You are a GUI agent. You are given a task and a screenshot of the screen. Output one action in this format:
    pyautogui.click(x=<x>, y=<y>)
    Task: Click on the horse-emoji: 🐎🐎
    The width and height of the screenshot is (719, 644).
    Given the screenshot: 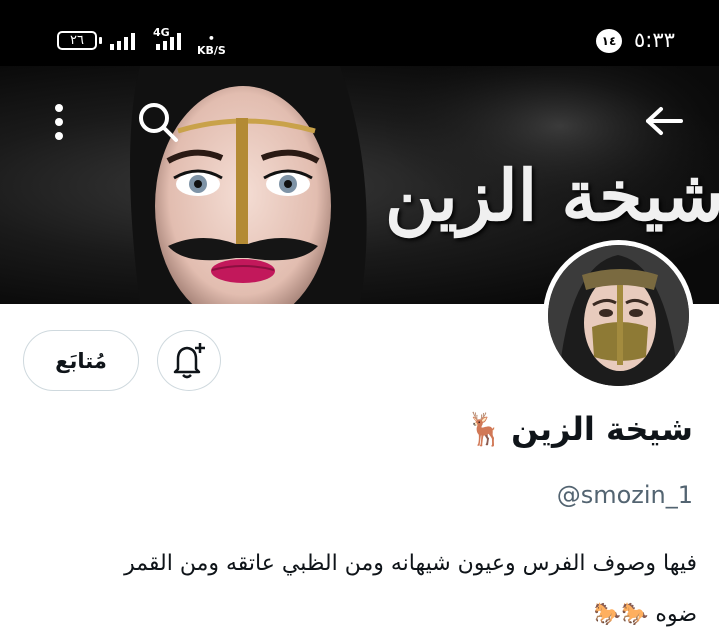 What is the action you would take?
    pyautogui.click(x=621, y=614)
    